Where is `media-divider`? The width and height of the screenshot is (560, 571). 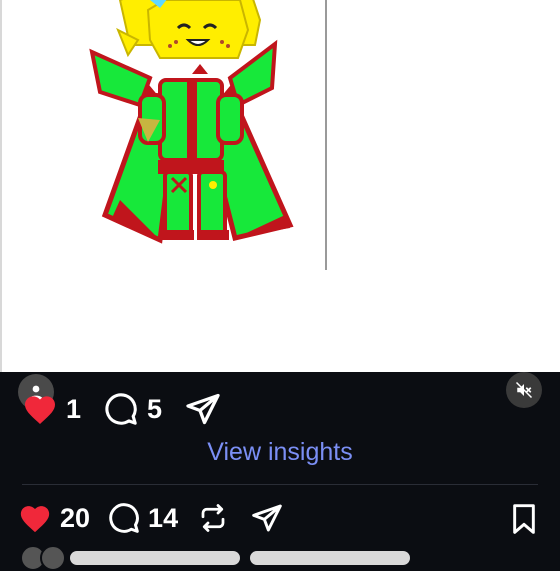 media-divider is located at coordinates (326, 135).